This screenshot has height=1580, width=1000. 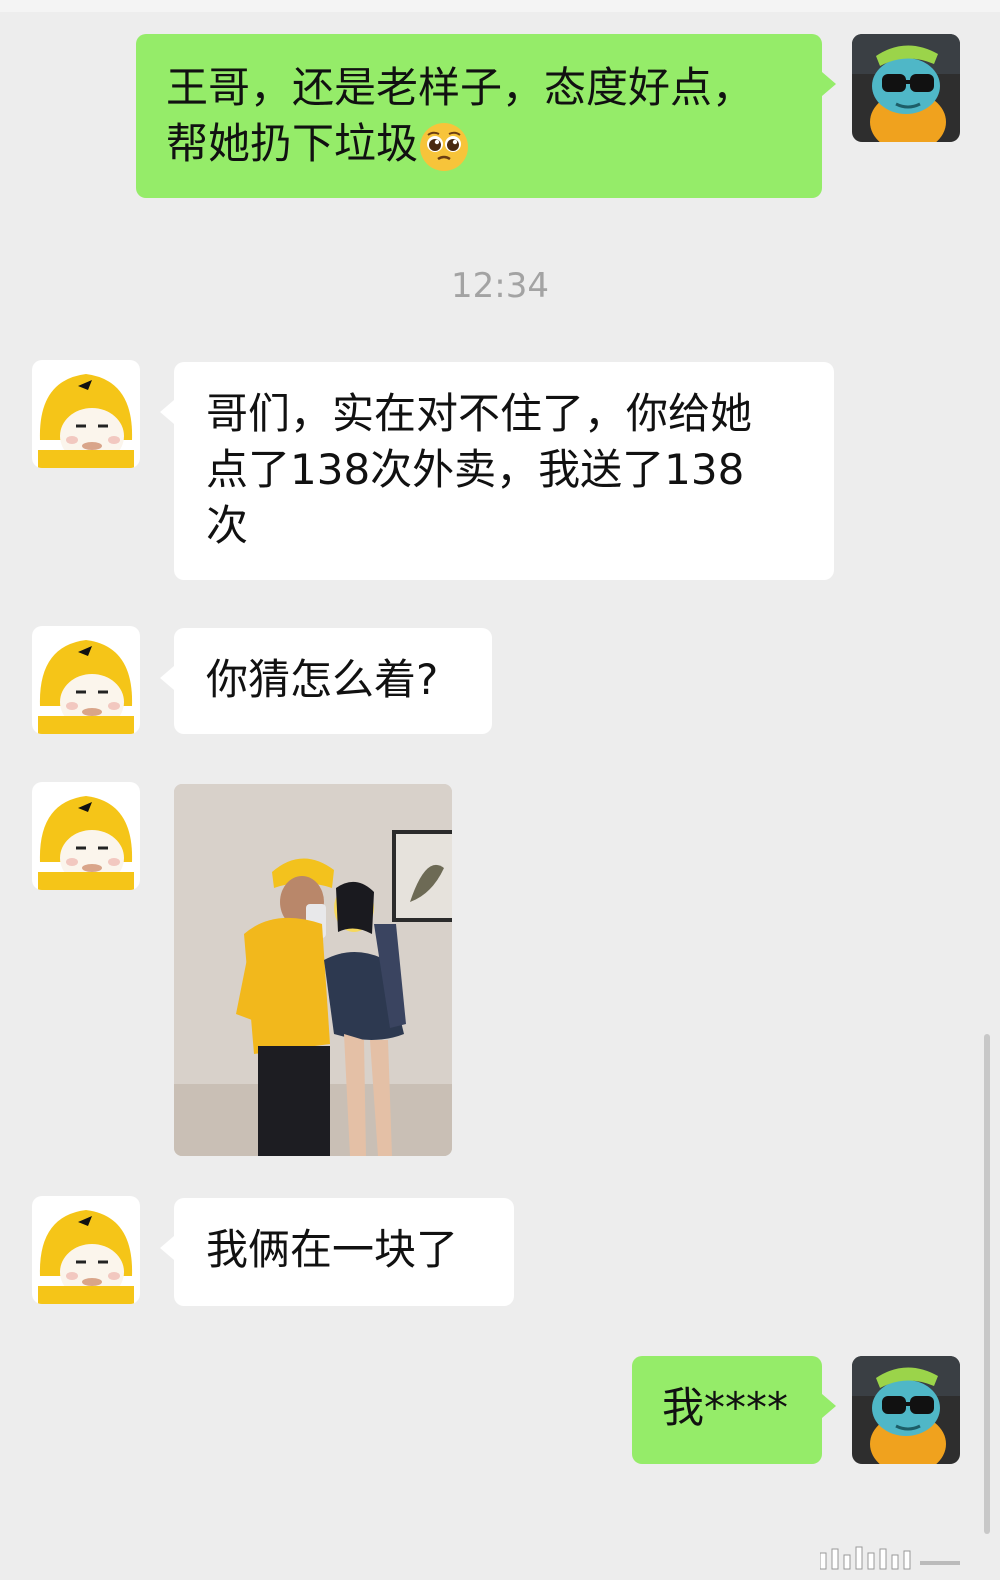 What do you see at coordinates (479, 413) in the screenshot?
I see `message-line: 哥们，实在对不住了，你给她` at bounding box center [479, 413].